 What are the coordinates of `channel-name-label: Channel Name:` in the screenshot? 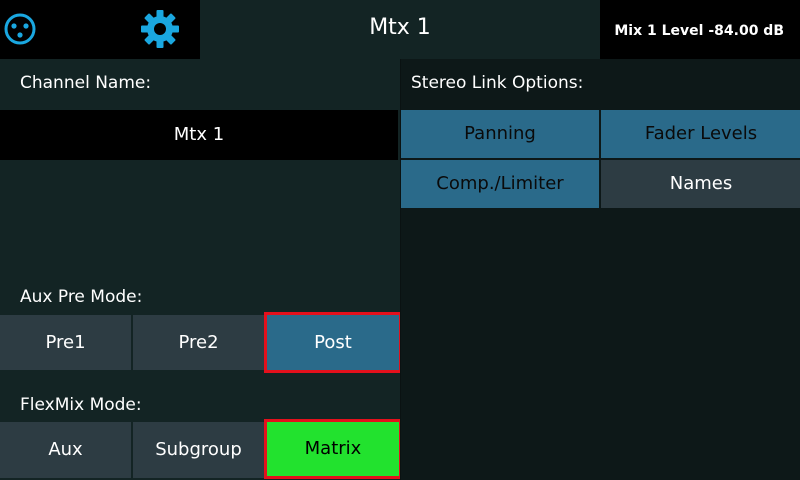 It's located at (86, 83).